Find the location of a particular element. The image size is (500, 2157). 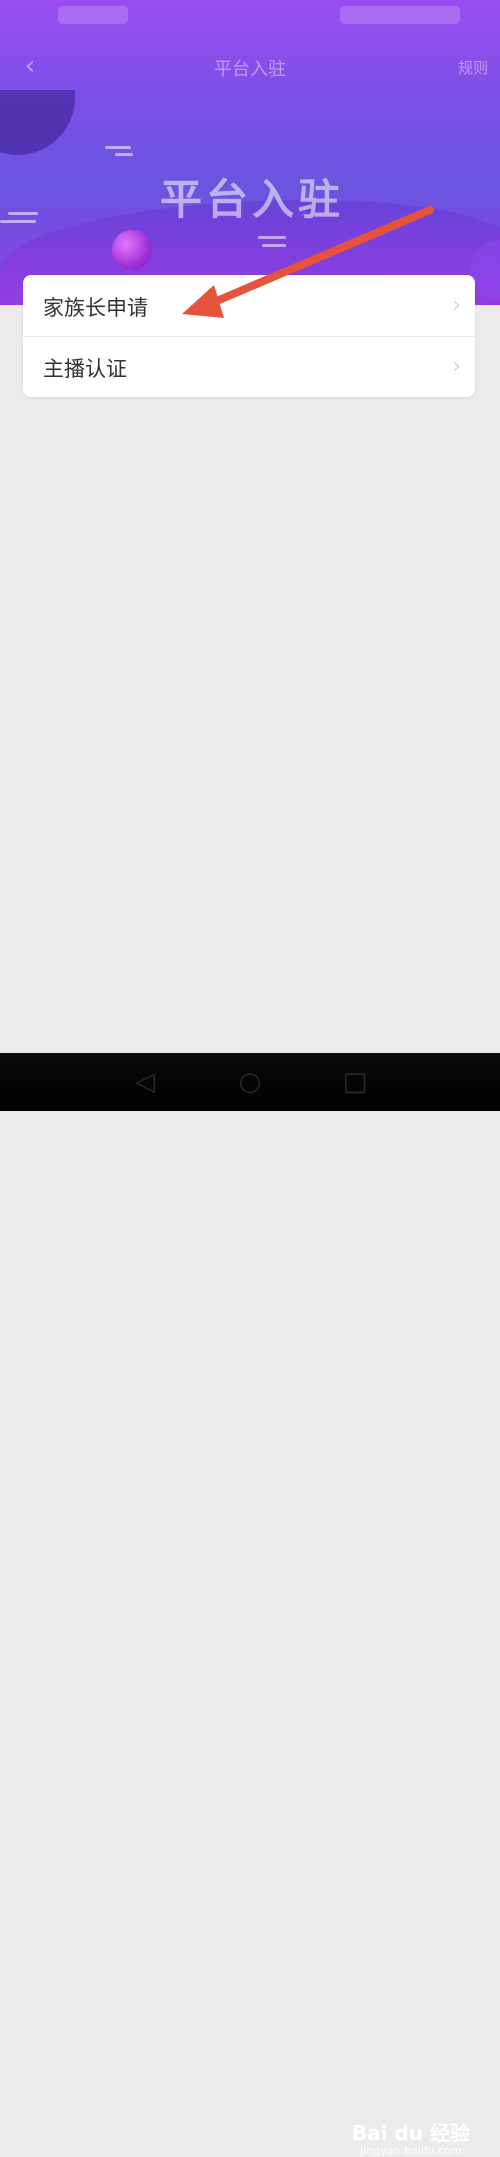

top-nav: ‹ 平台入驻 规则 is located at coordinates (250, 68).